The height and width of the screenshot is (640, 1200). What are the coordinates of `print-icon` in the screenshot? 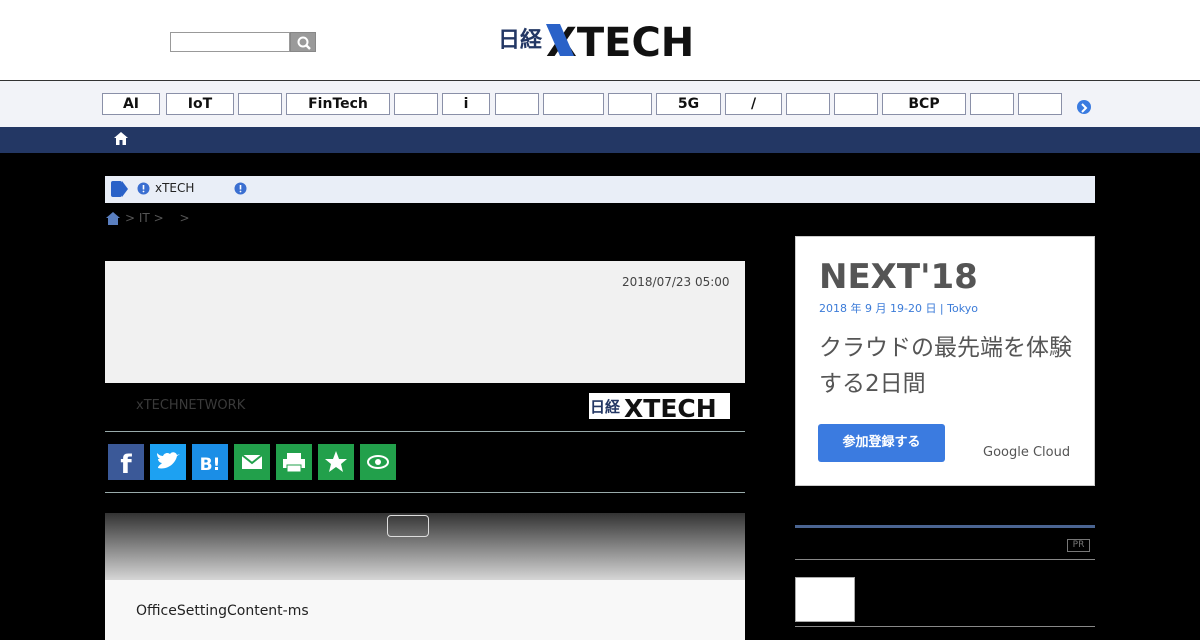 It's located at (294, 463).